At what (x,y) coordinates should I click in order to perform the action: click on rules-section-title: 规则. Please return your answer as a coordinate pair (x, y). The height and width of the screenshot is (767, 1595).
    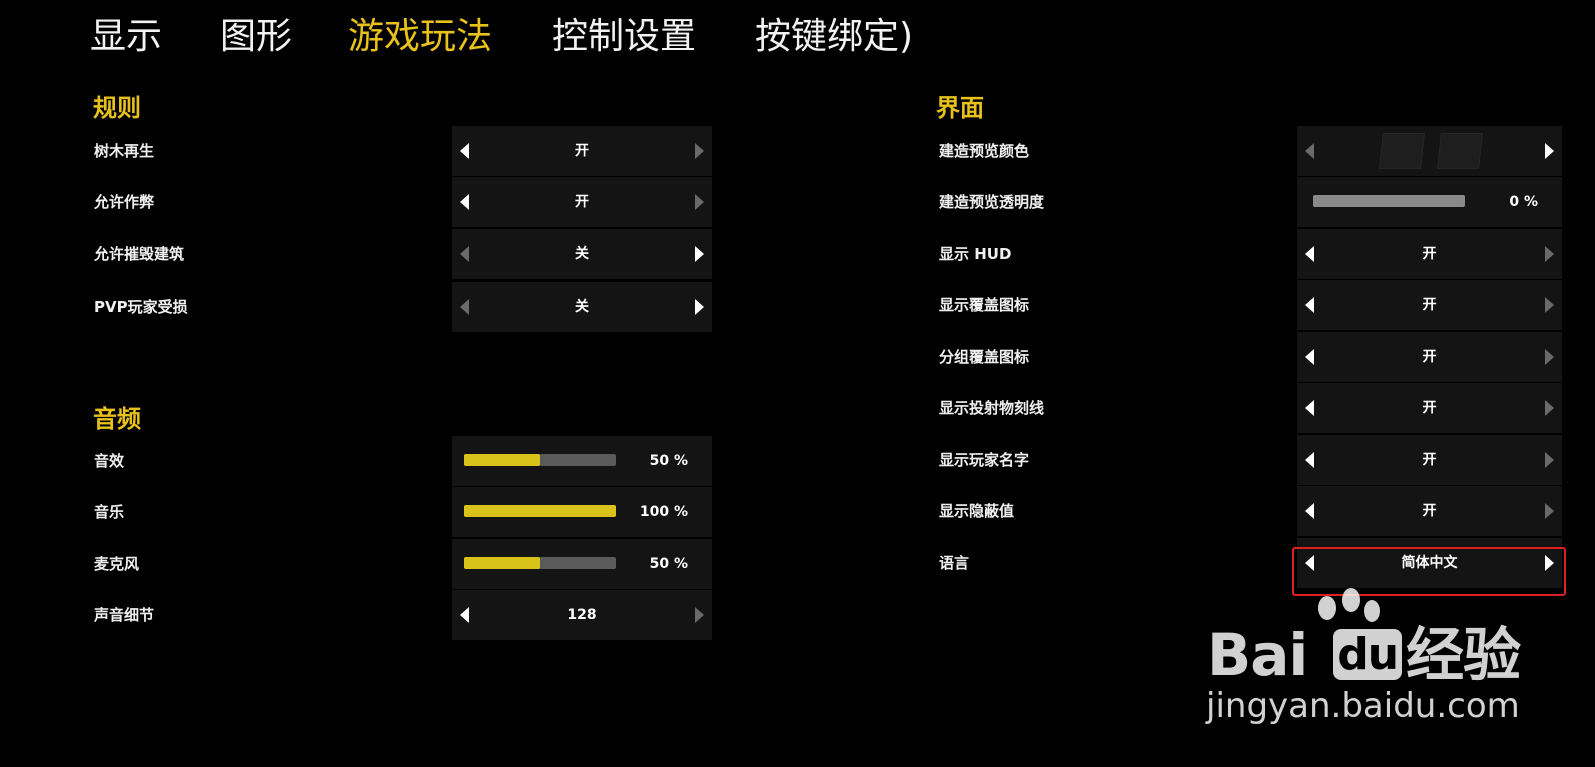
    Looking at the image, I should click on (117, 108).